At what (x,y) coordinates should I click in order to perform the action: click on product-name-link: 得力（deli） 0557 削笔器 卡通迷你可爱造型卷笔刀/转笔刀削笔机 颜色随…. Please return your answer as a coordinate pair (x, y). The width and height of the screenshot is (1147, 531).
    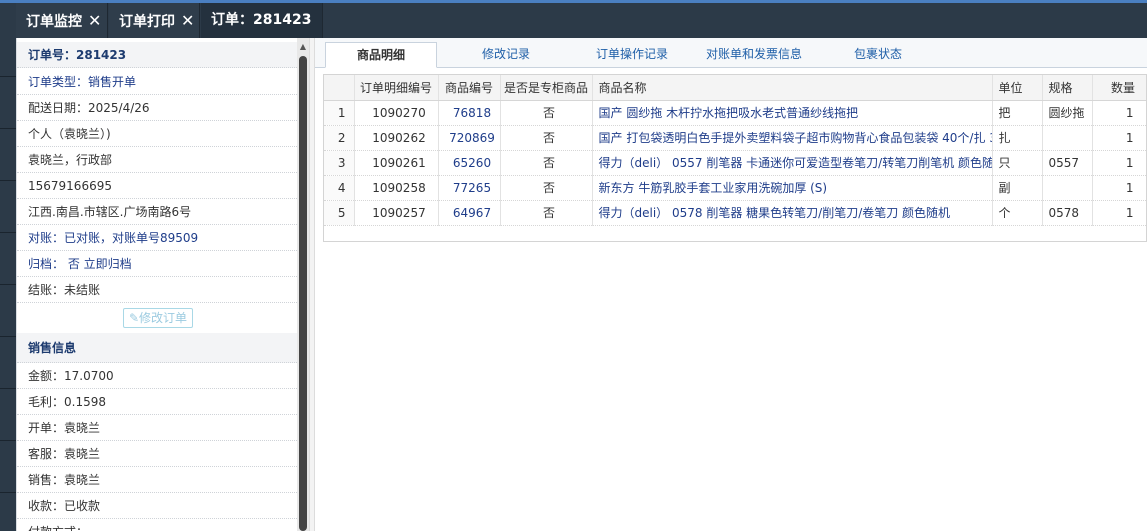
    Looking at the image, I should click on (792, 163).